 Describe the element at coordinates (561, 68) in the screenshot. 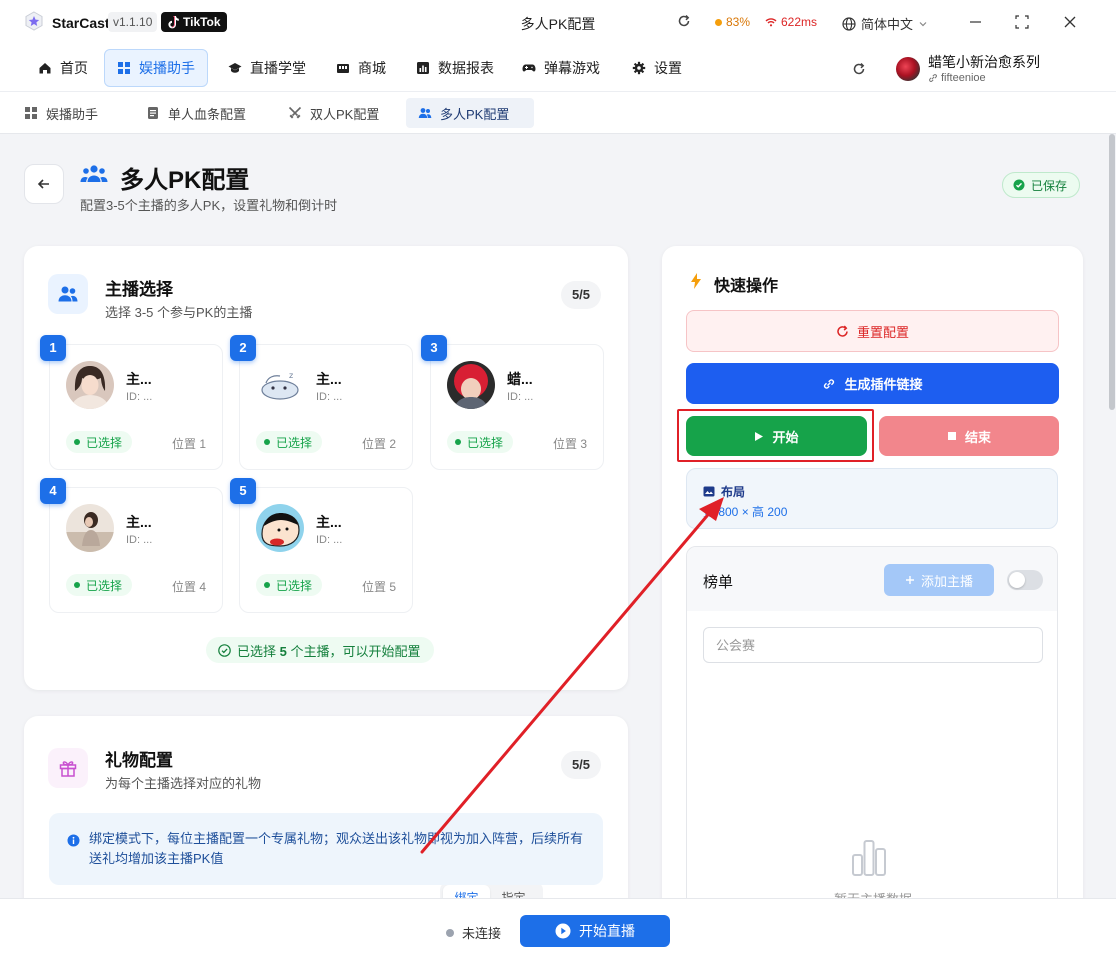

I see `nav-danmaku-games: 弹幕游戏` at that location.